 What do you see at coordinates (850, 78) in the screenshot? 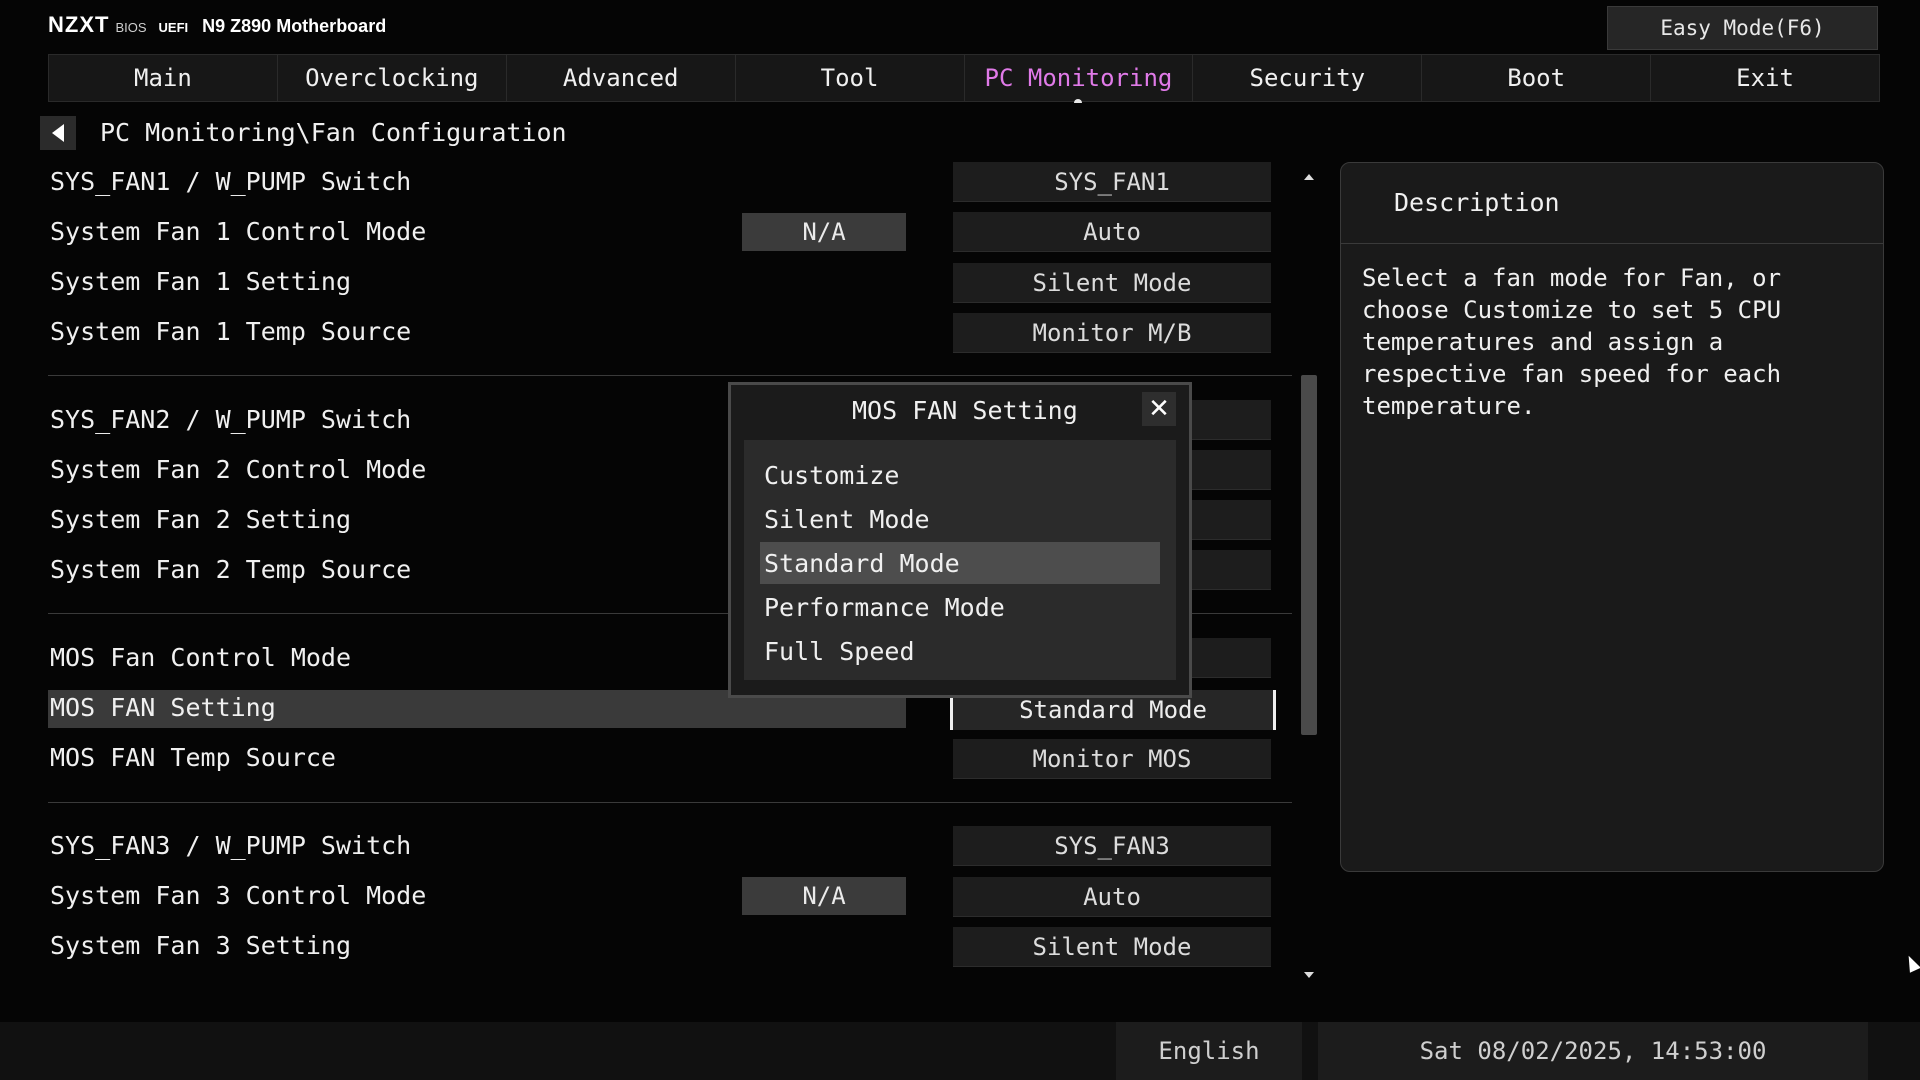
I see `tab-tool: Tool` at bounding box center [850, 78].